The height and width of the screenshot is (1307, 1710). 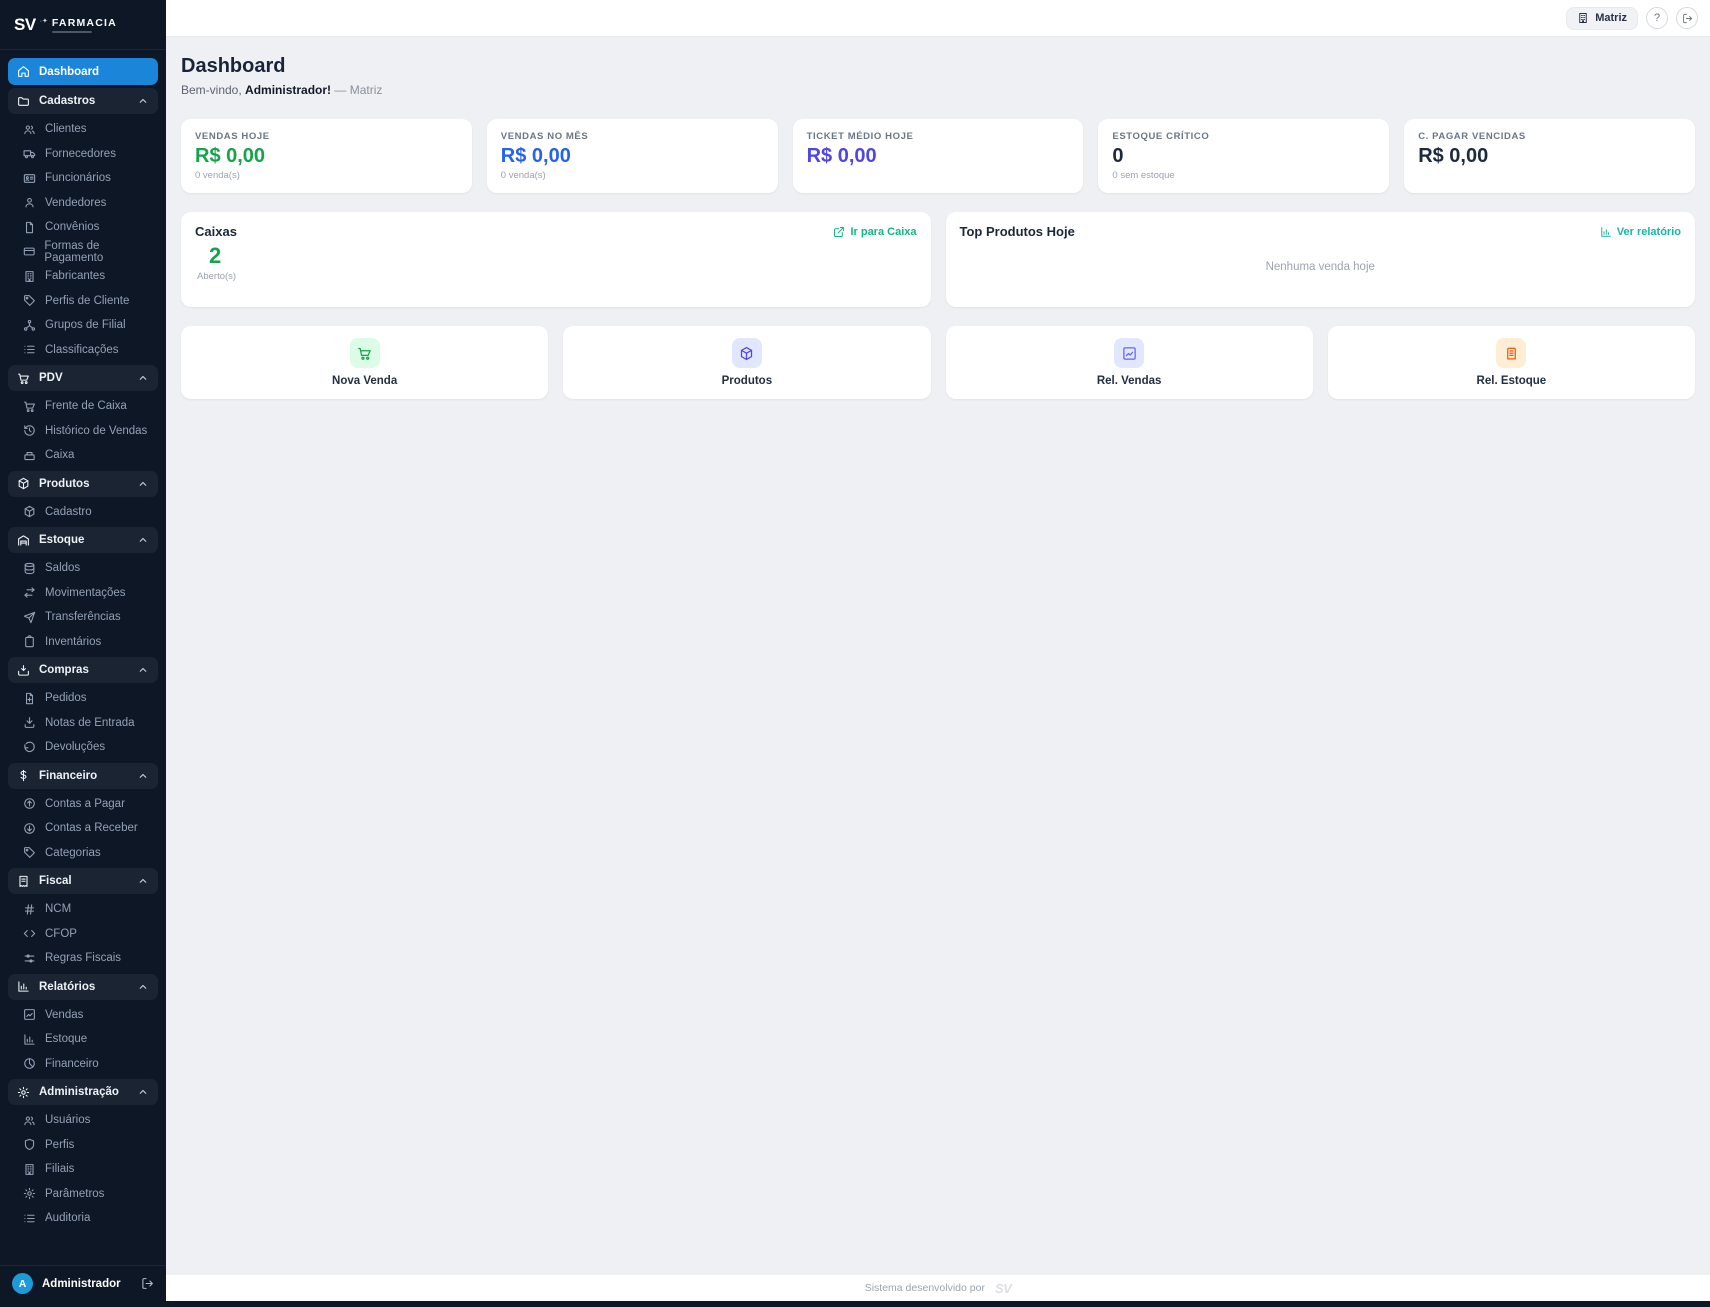 I want to click on sidebar-item-invent-rios: Inventários, so click(x=83, y=642).